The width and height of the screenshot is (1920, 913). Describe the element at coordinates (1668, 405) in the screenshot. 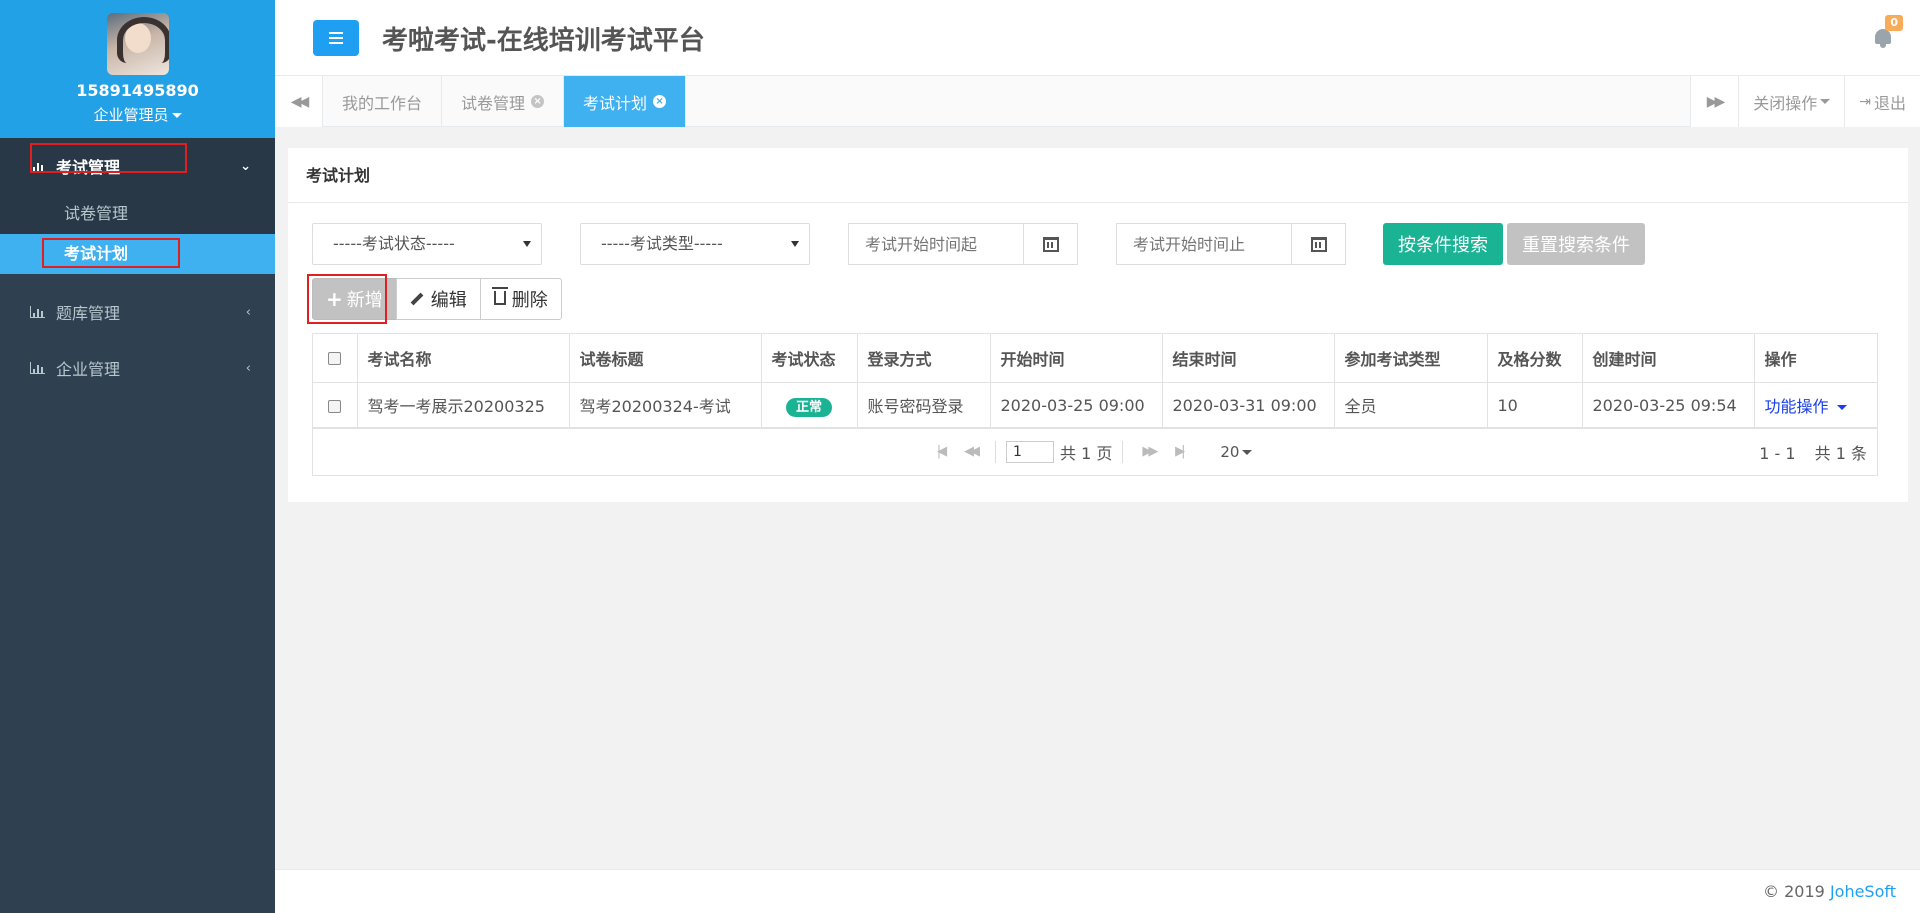

I see `cell-created-time: 2020-03-25 09:54` at that location.